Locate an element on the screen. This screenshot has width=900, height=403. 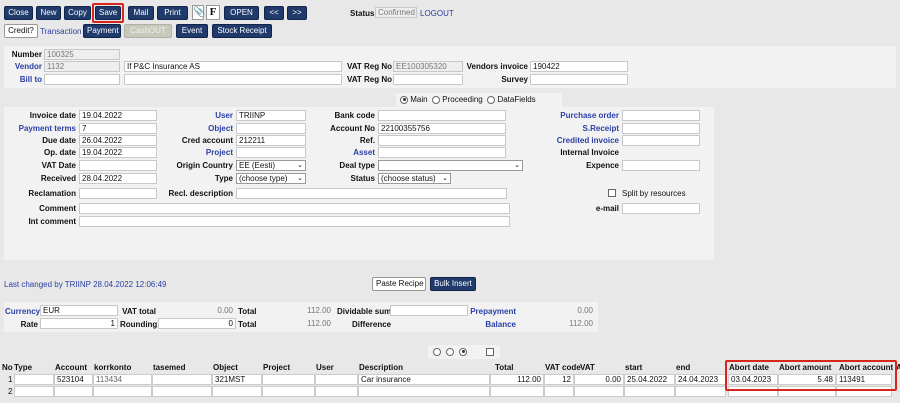
vendors-invoice-field: 190422 is located at coordinates (579, 66).